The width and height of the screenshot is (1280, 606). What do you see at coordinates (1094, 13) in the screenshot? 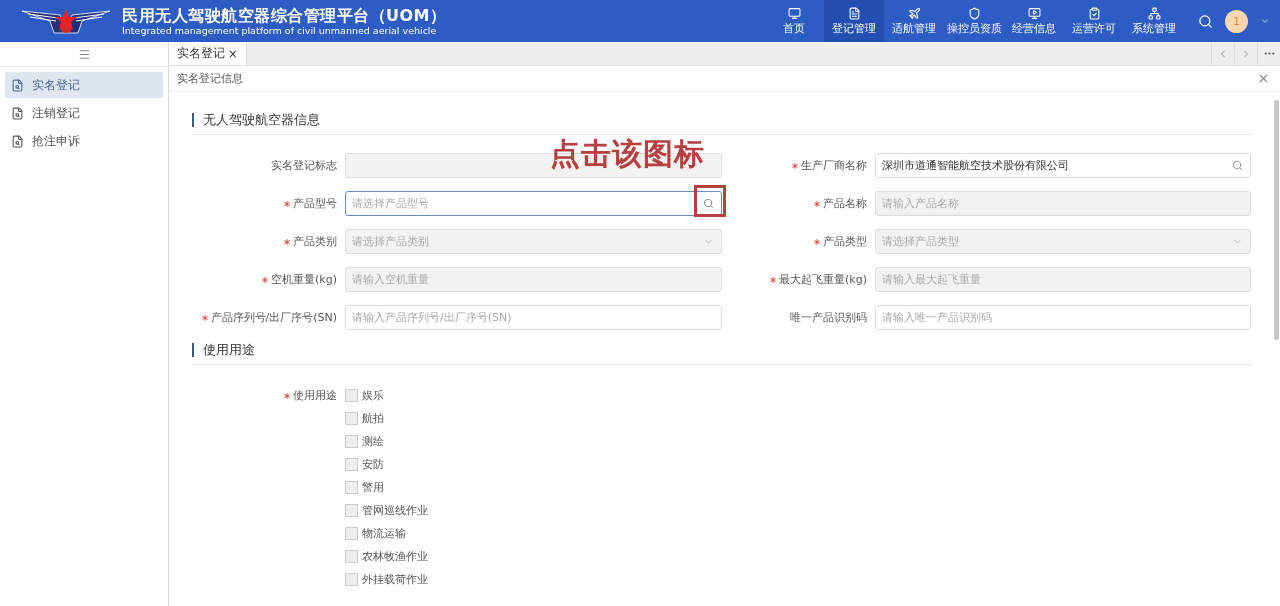
I see `clipboard-icon` at bounding box center [1094, 13].